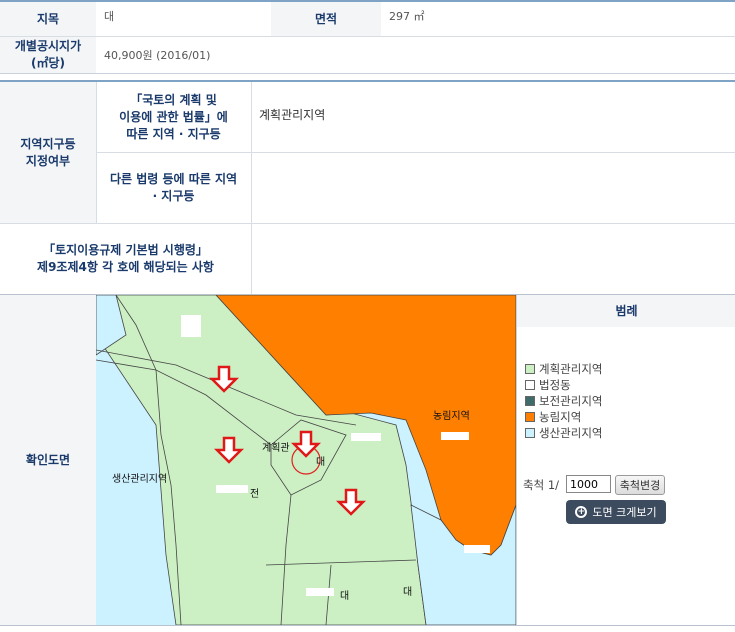  I want to click on legend-title: 범례, so click(626, 311).